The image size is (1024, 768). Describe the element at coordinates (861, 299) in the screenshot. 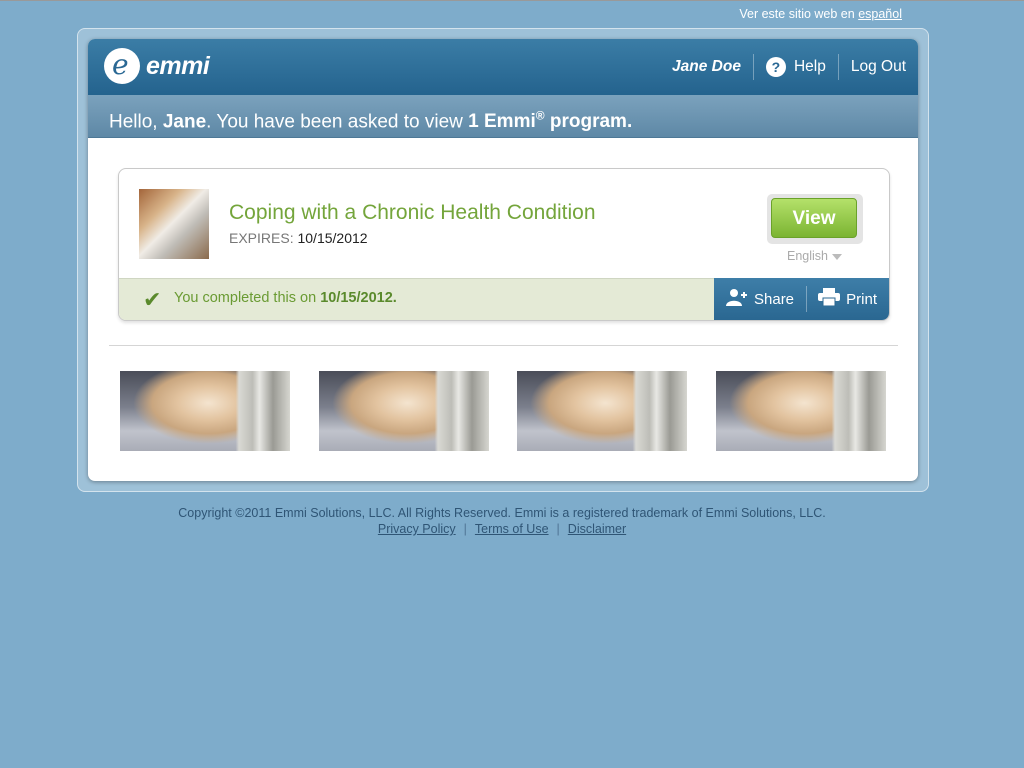

I see `print-label: Print` at that location.